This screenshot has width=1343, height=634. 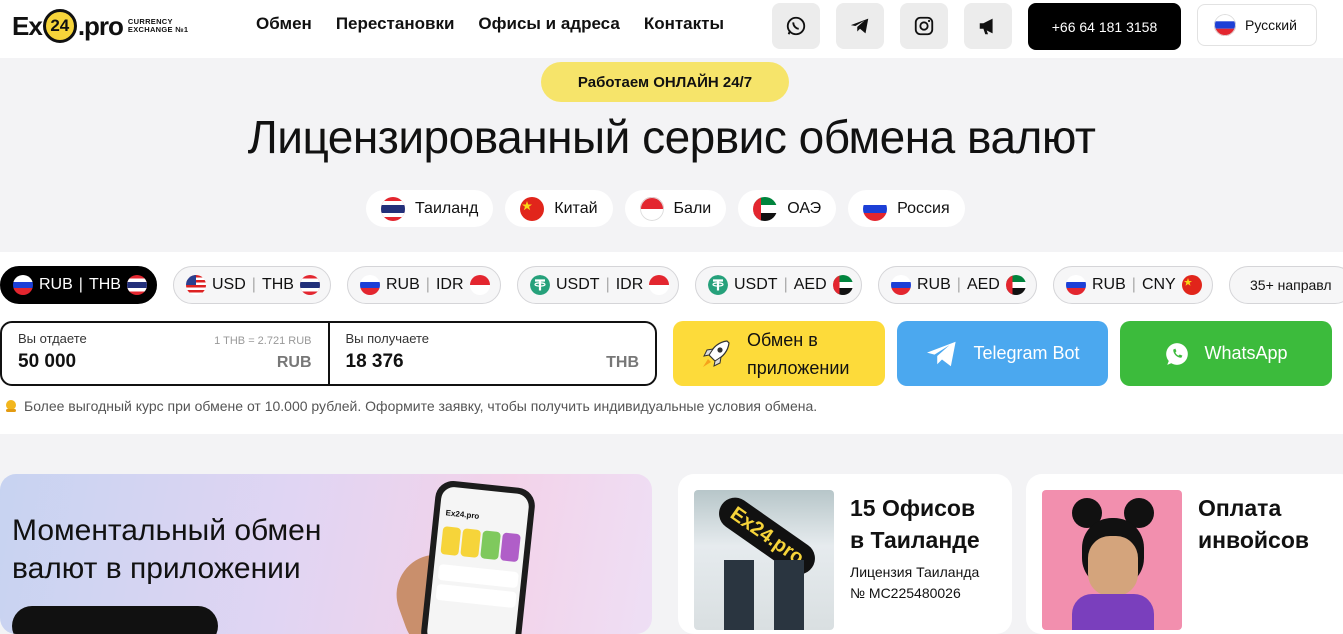 I want to click on whatsapp-header-button, so click(x=796, y=26).